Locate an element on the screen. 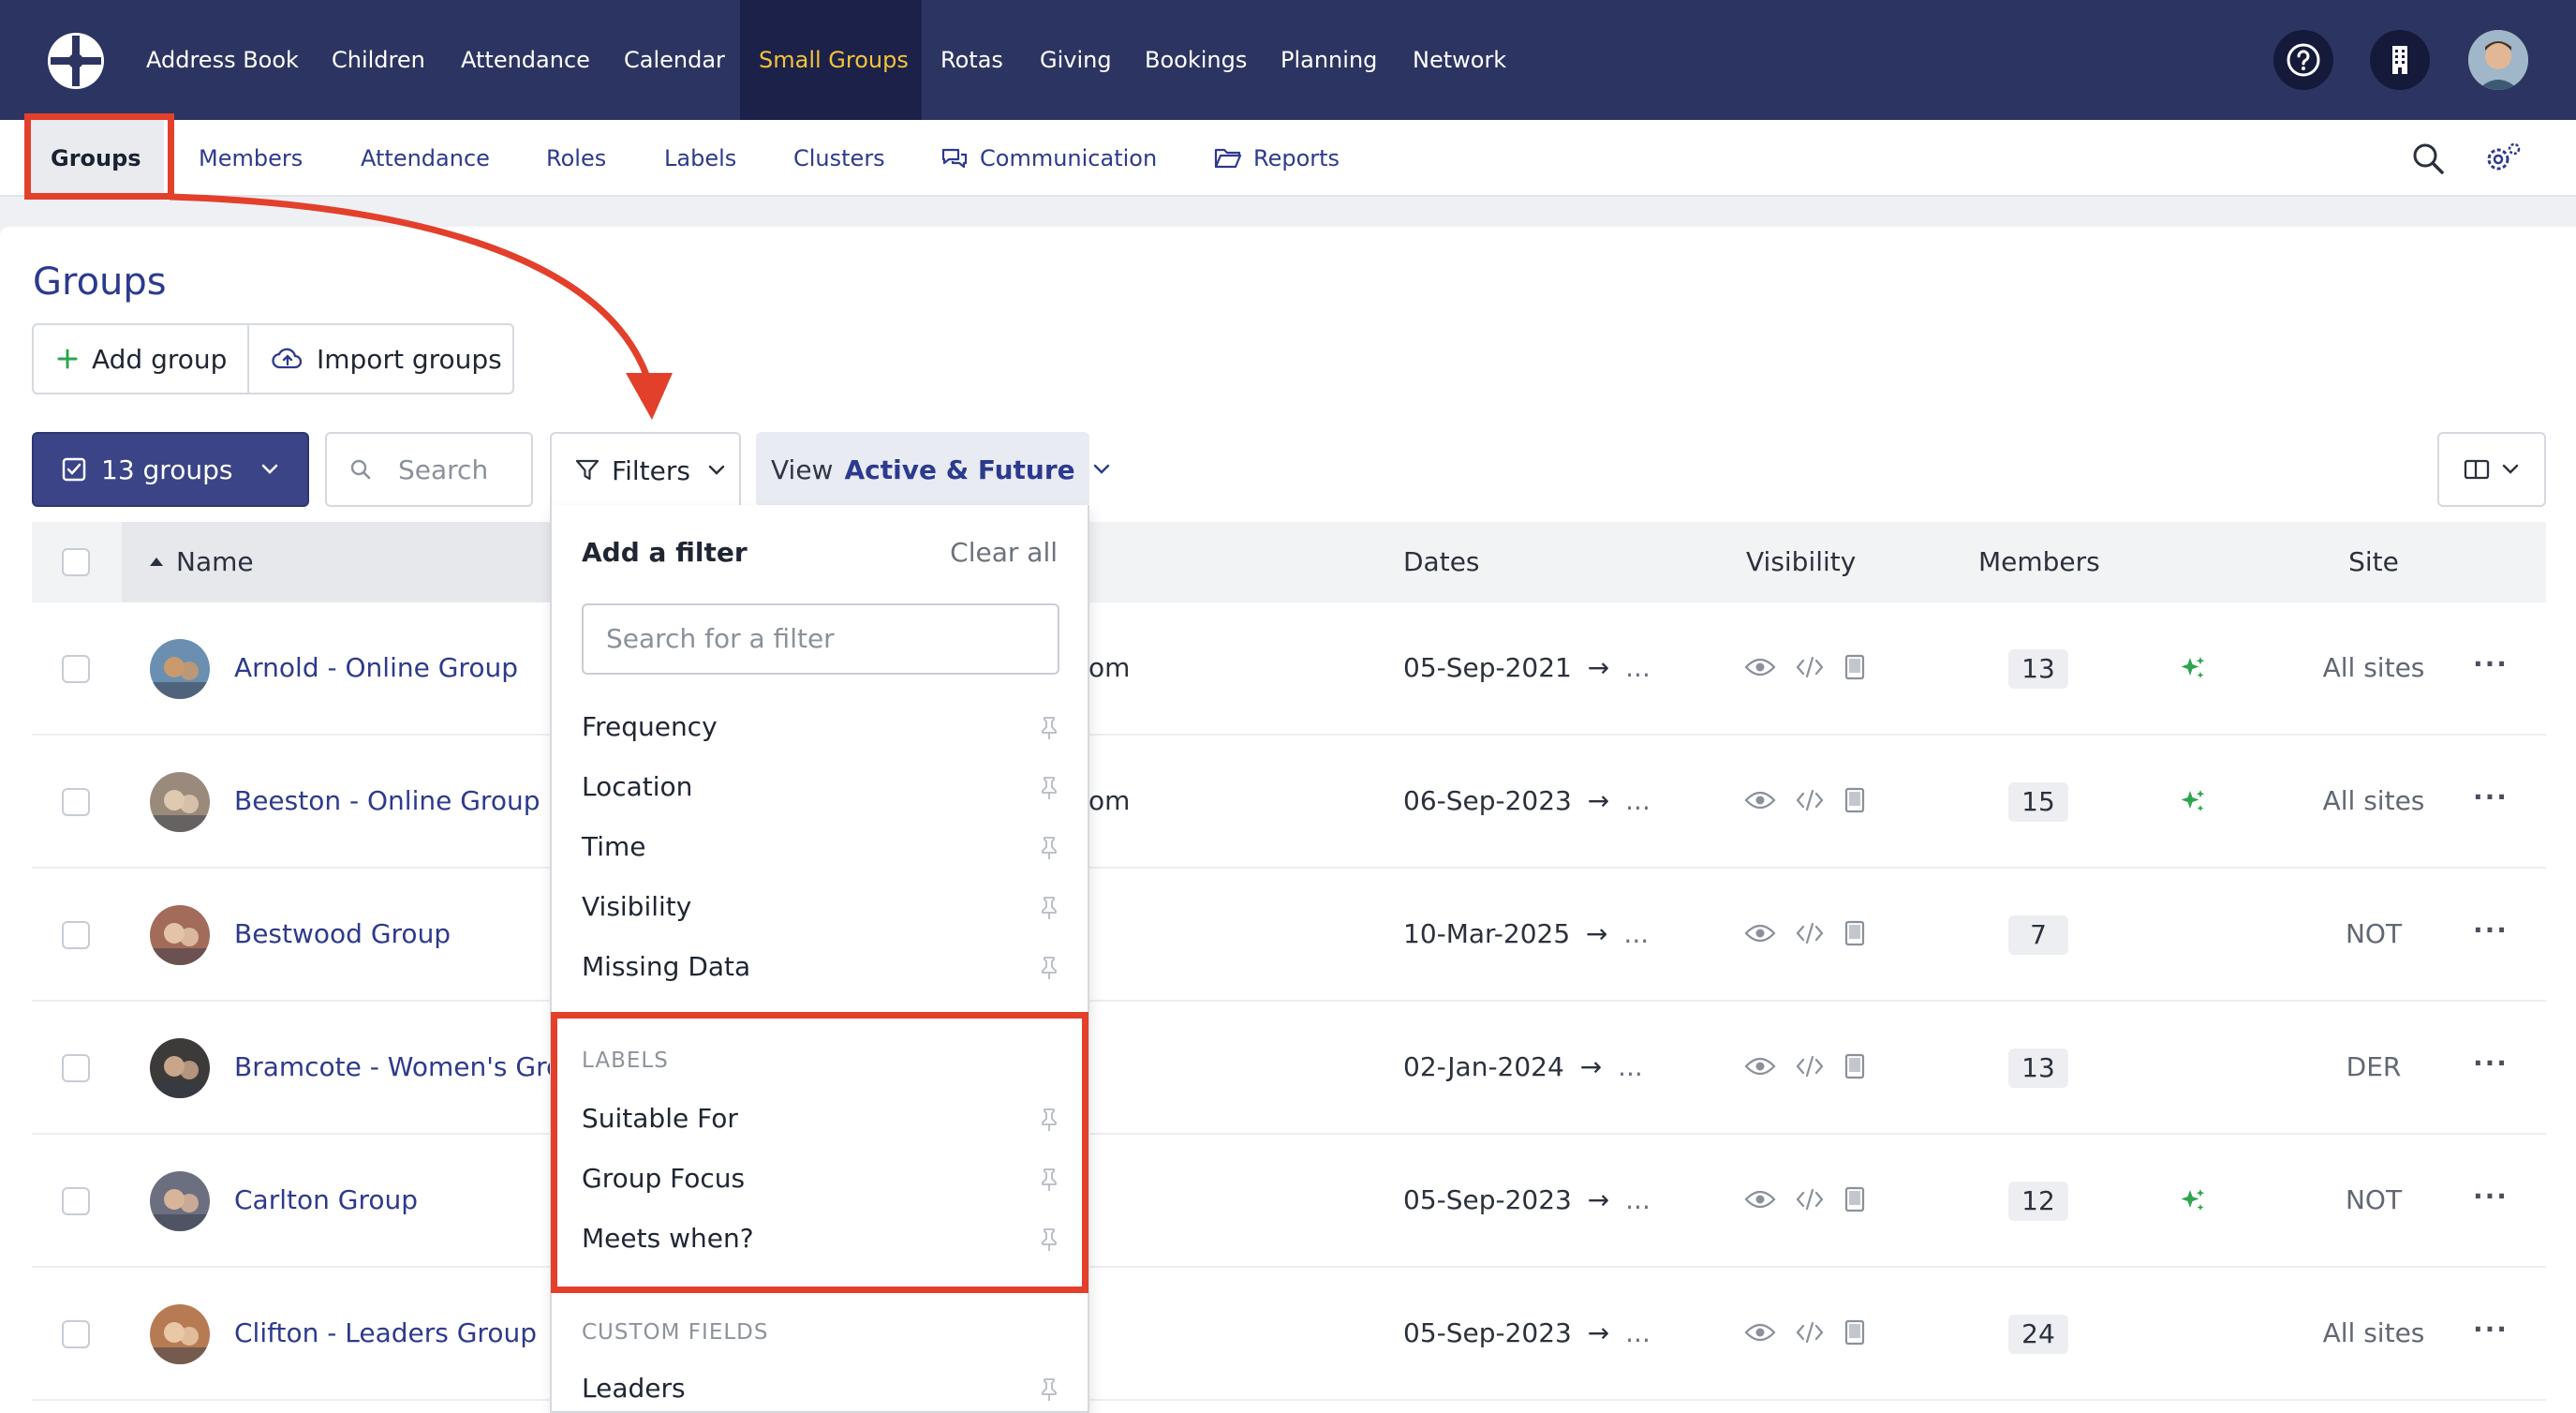  member-count-badge: 15 is located at coordinates (2038, 802).